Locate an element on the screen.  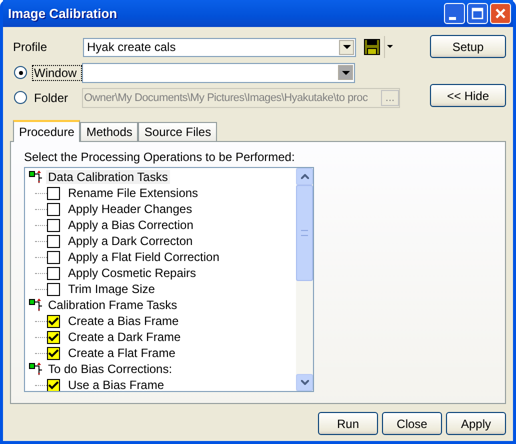
tree-item: Create a Dark Frame is located at coordinates (124, 337).